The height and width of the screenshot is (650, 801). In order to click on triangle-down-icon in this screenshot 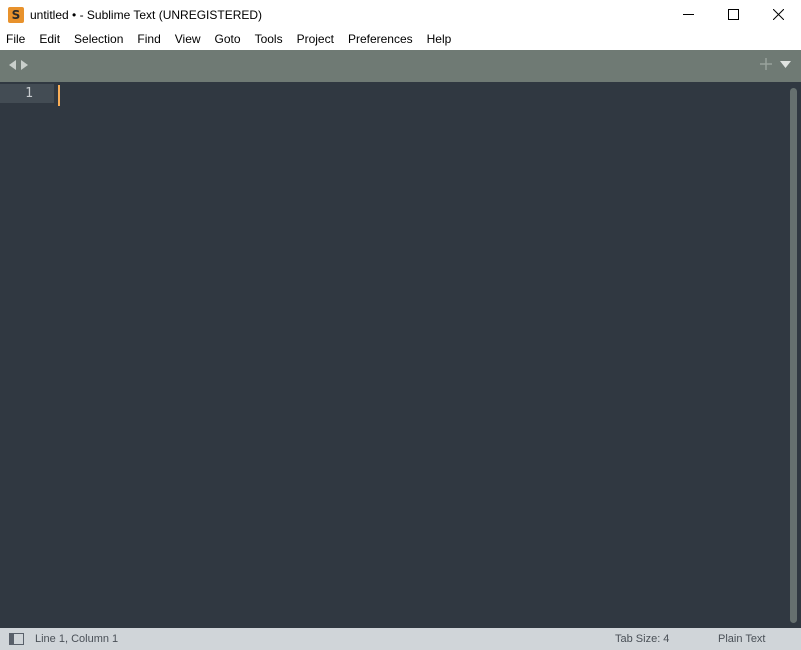, I will do `click(785, 64)`.